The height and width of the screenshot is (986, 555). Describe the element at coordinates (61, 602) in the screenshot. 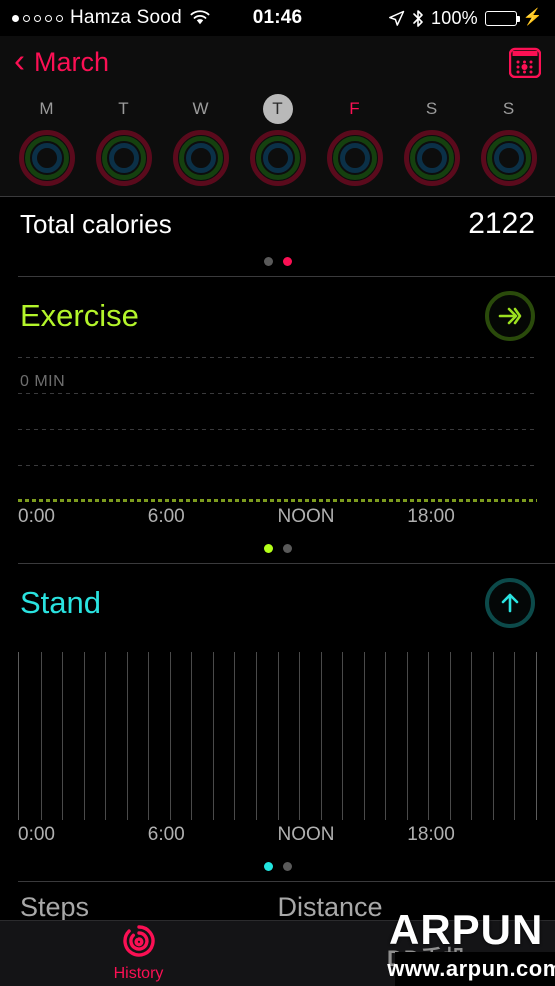

I see `stand-title: Stand` at that location.